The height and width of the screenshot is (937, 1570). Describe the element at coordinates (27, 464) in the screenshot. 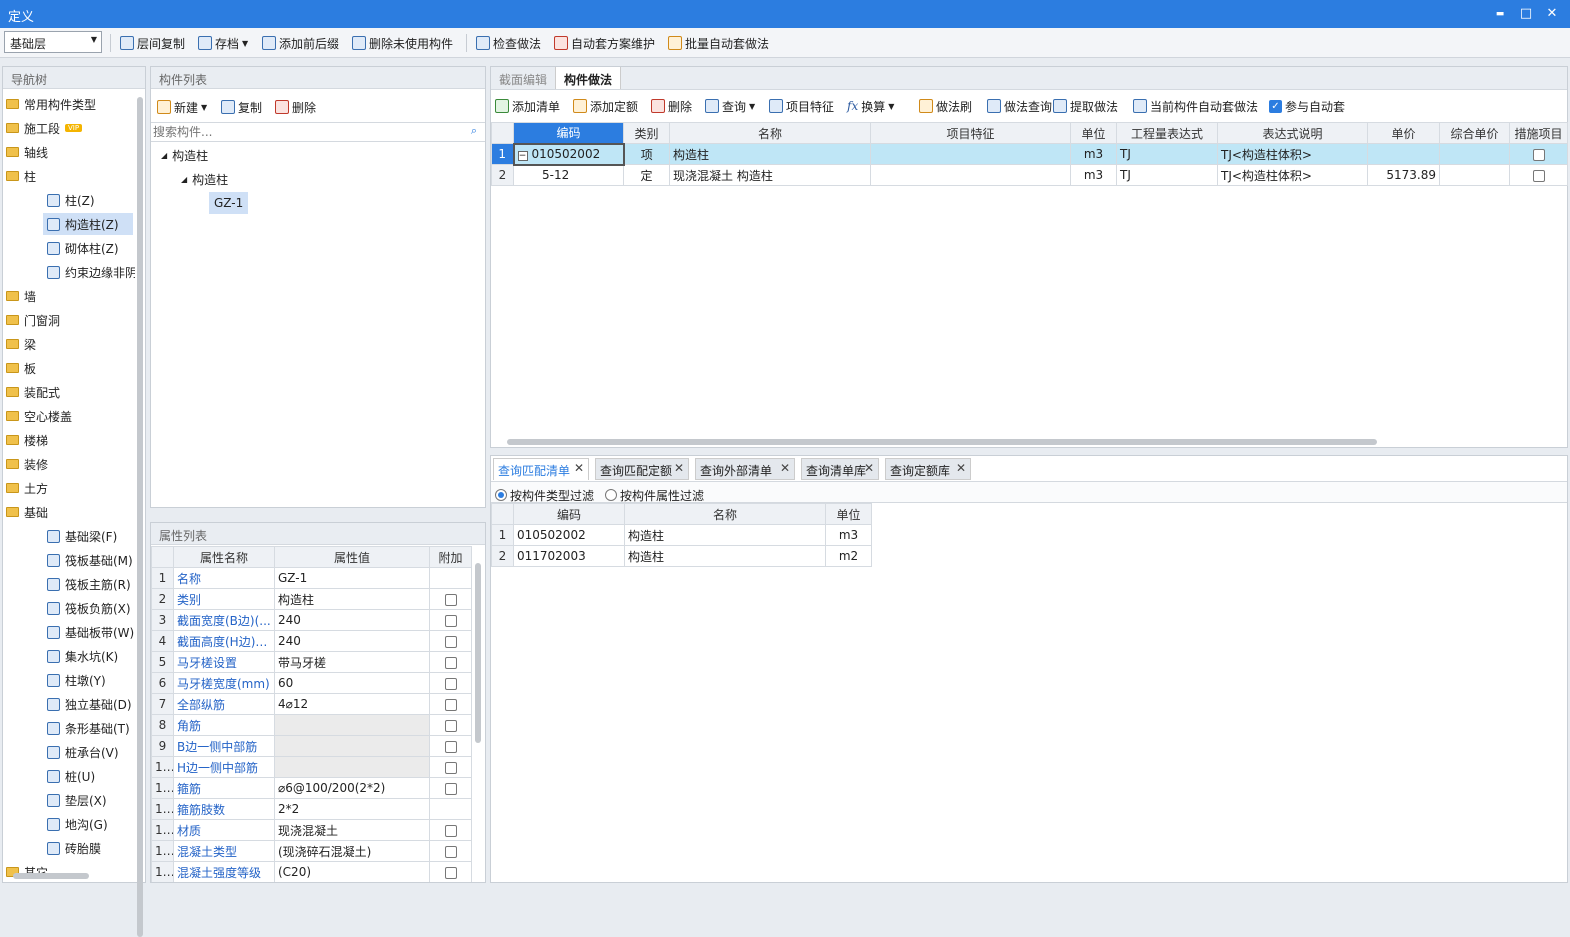

I see `nav-group-7: 装修` at that location.